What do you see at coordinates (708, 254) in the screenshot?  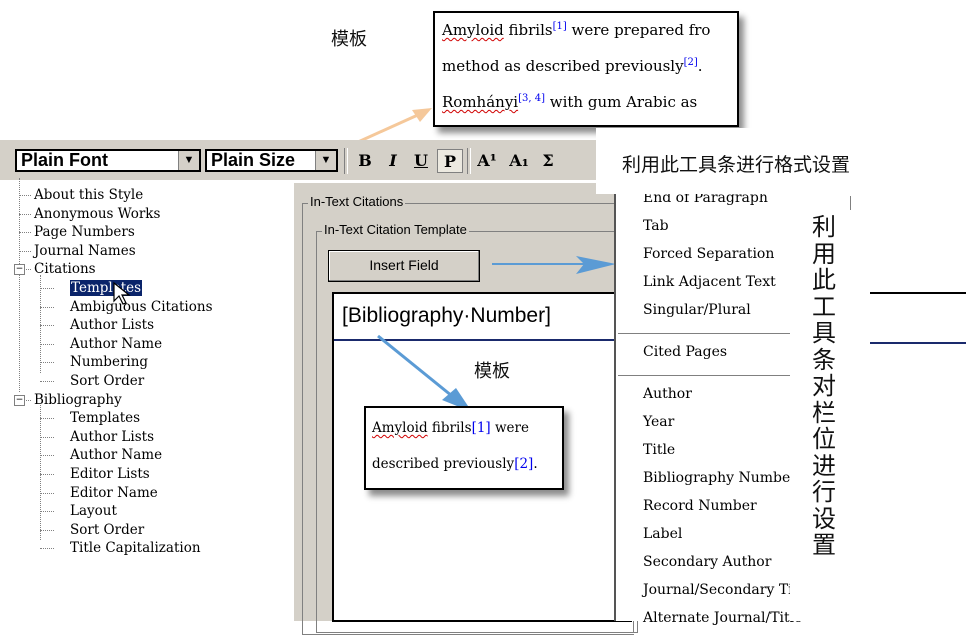 I see `menu-item: Forced Separation` at bounding box center [708, 254].